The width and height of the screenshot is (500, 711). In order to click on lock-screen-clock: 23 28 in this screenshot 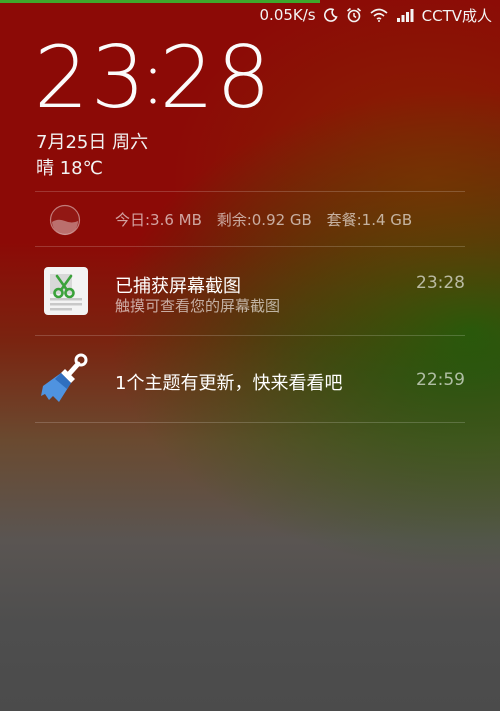, I will do `click(153, 78)`.